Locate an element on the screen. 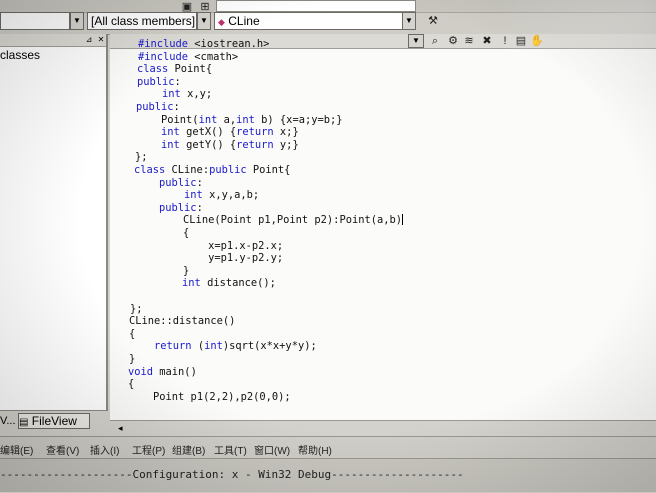 The width and height of the screenshot is (656, 493). scope-combo is located at coordinates (35, 21).